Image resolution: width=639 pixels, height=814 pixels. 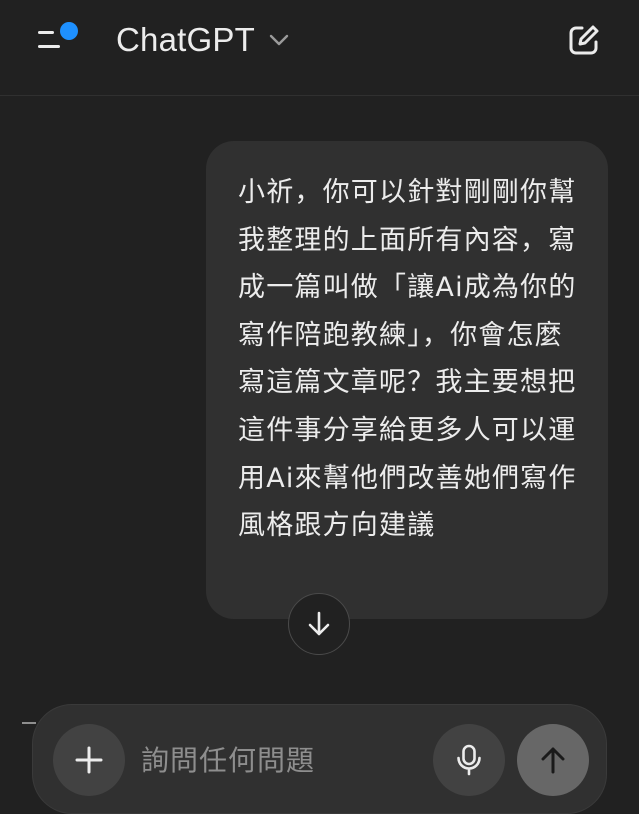 I want to click on message-composer, so click(x=319, y=759).